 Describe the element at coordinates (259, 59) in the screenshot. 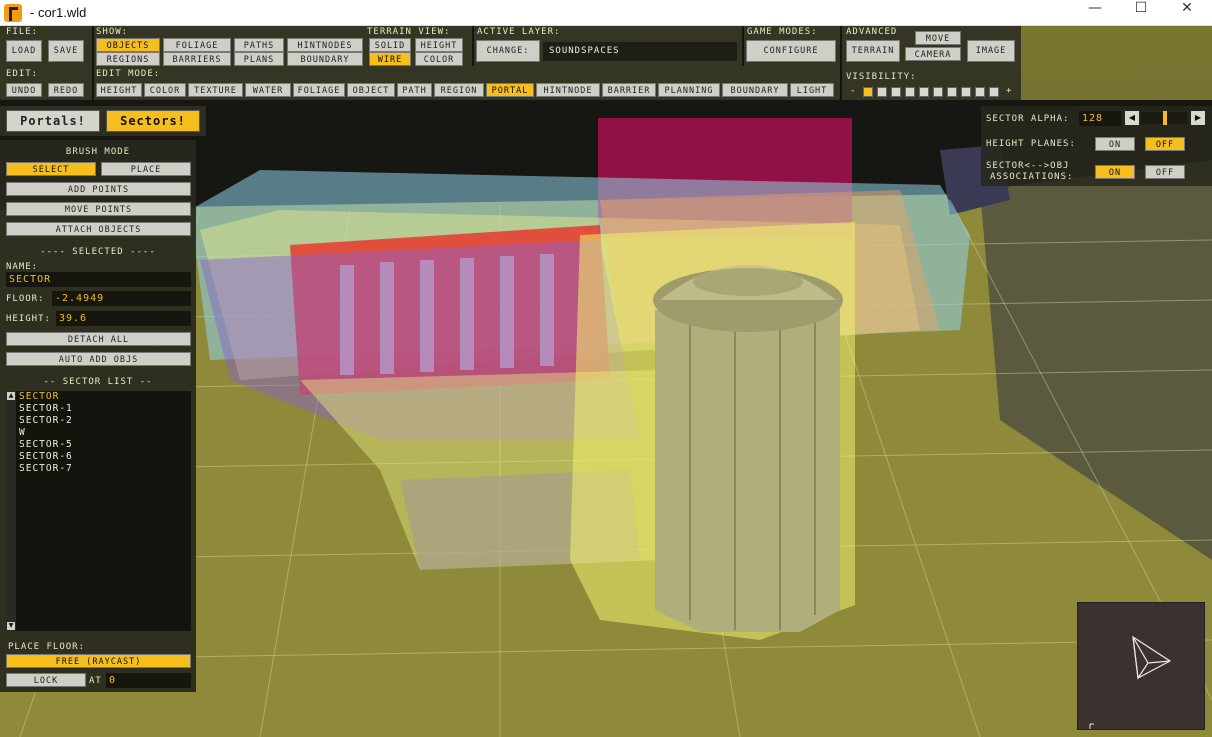

I see `show-plans-toggle: Plans` at that location.